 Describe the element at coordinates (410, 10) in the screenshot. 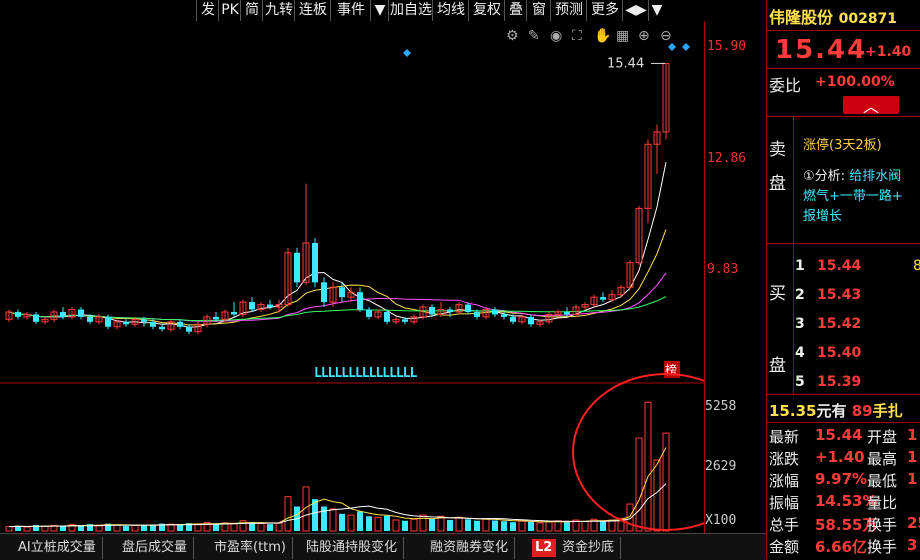

I see `add-watchlist-button: 加自选` at that location.